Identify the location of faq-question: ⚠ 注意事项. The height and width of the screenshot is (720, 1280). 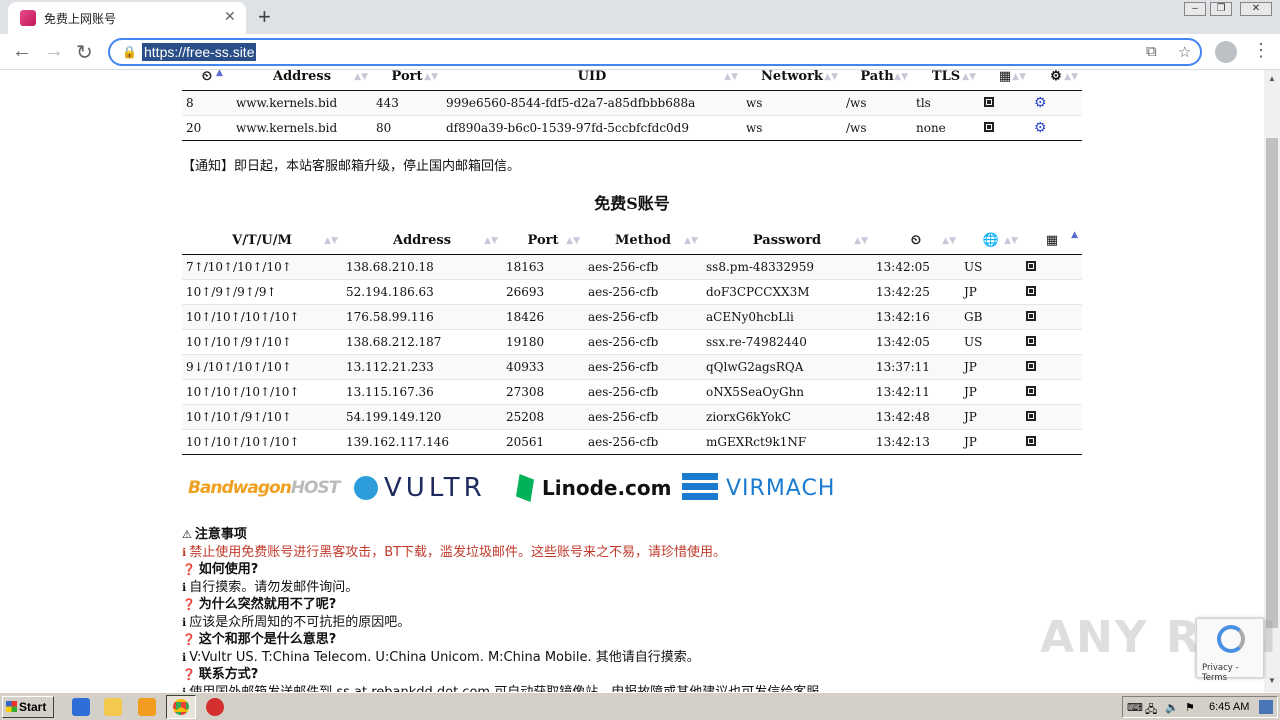
(507, 535).